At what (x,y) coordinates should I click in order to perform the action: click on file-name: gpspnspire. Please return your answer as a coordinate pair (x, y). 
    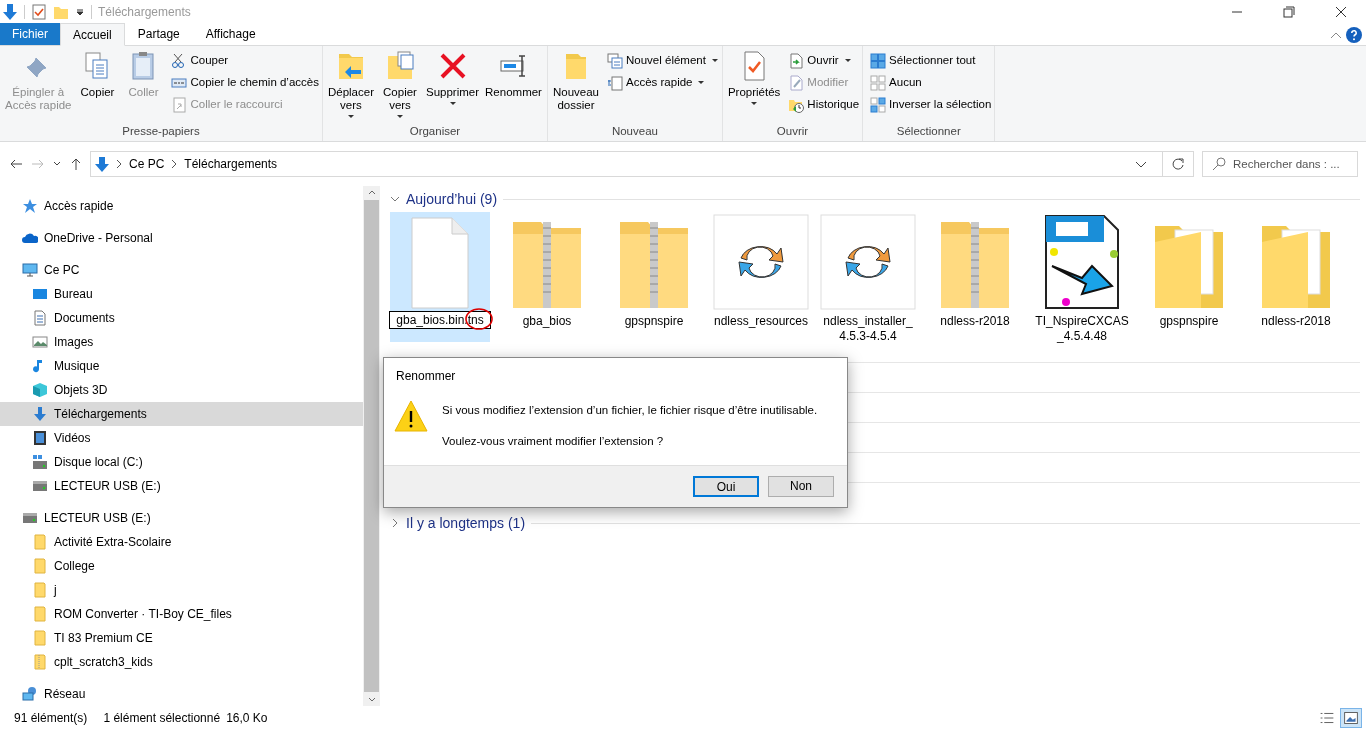
    Looking at the image, I should click on (1189, 321).